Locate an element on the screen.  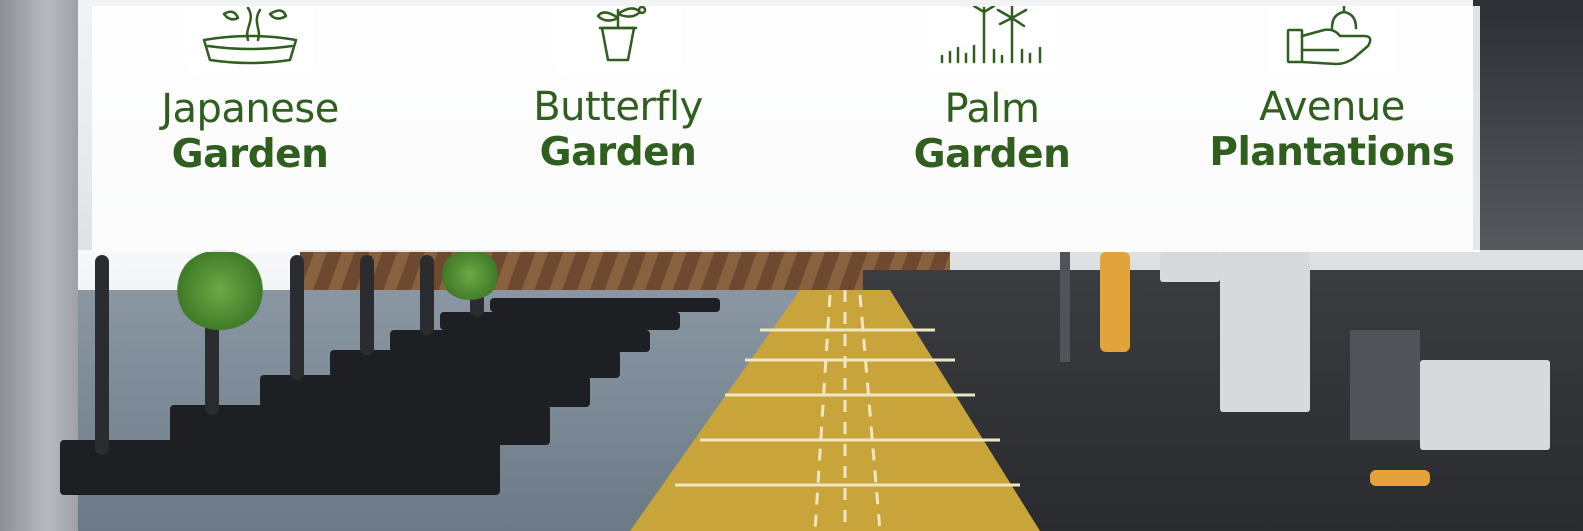
feature-title-line2: Plantations is located at coordinates (1332, 152).